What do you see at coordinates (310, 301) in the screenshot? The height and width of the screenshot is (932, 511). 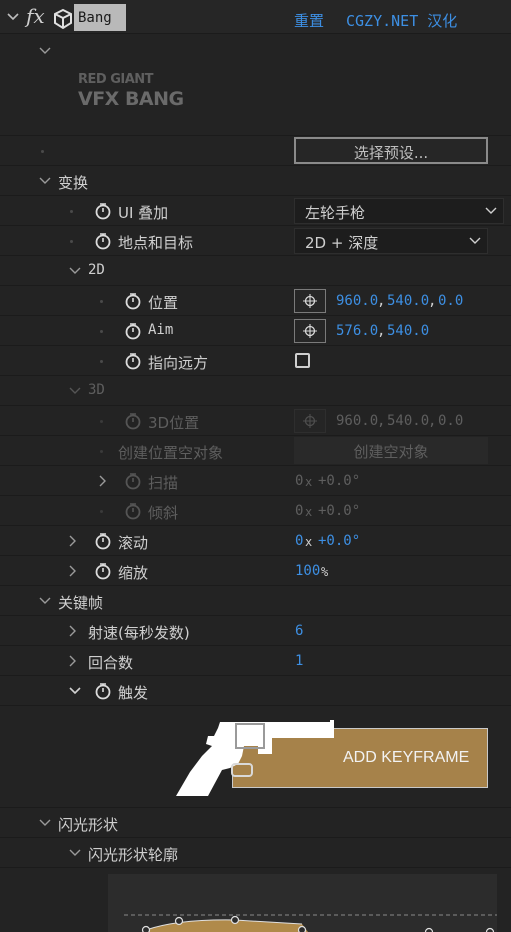 I see `position-target-button` at bounding box center [310, 301].